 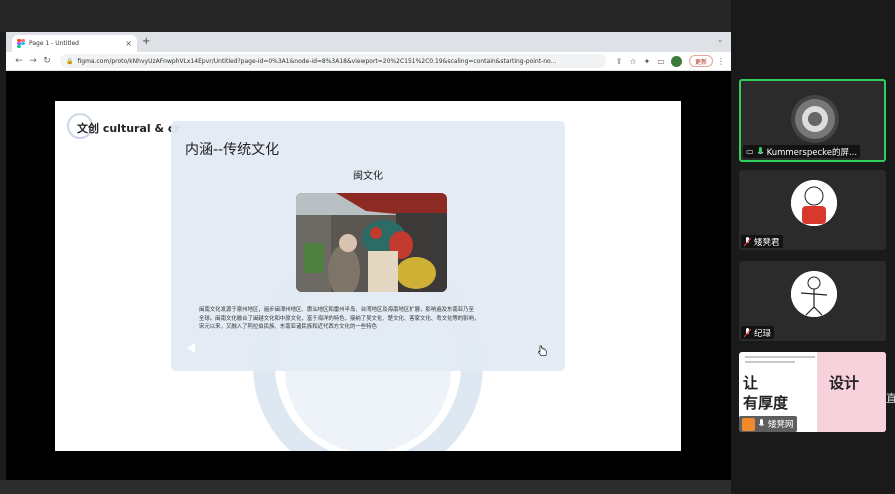 What do you see at coordinates (814, 294) in the screenshot?
I see `sketch-avatar` at bounding box center [814, 294].